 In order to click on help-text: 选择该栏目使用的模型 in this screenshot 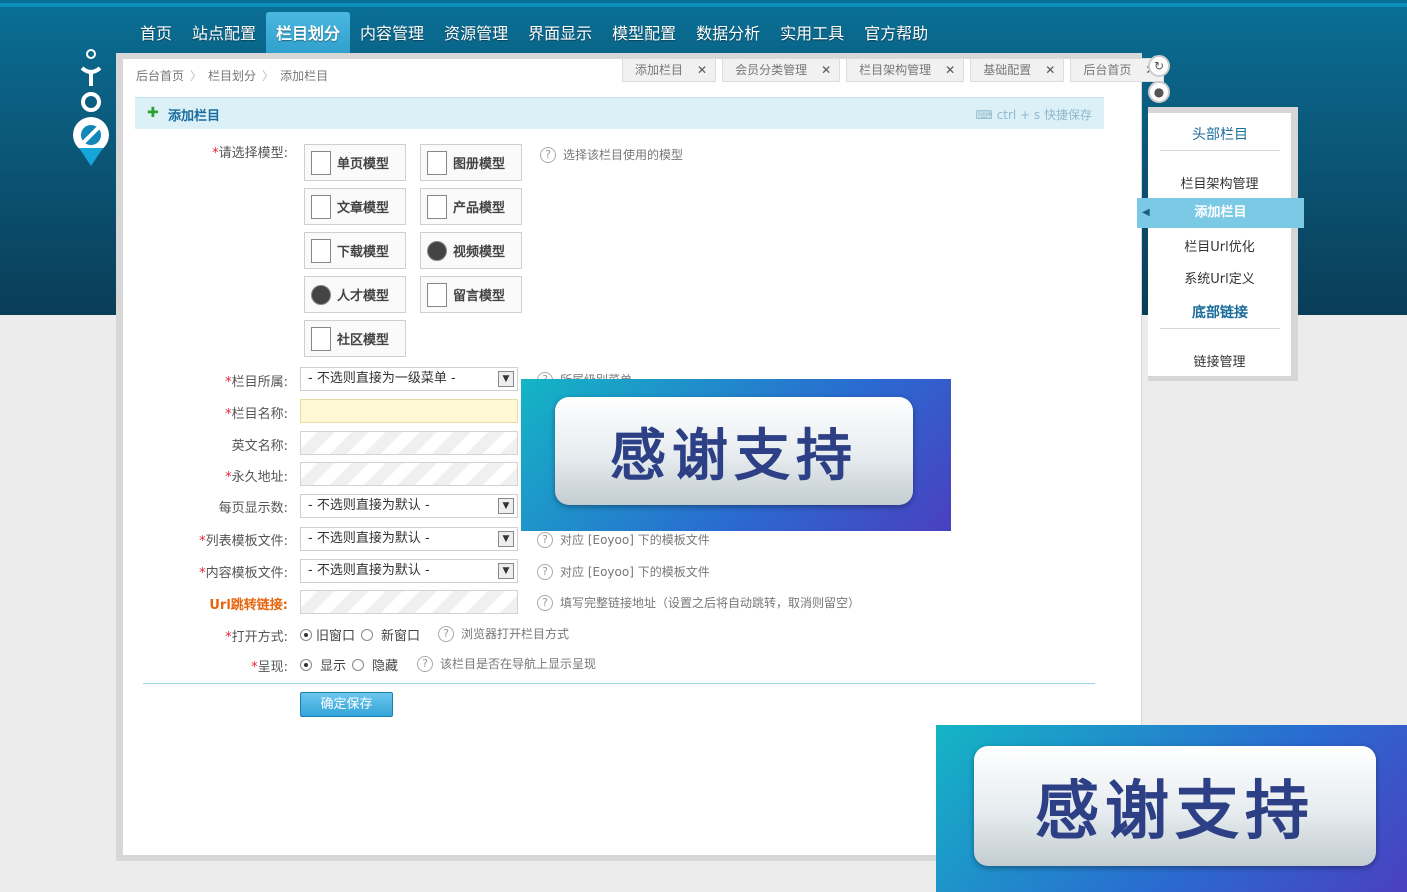, I will do `click(623, 155)`.